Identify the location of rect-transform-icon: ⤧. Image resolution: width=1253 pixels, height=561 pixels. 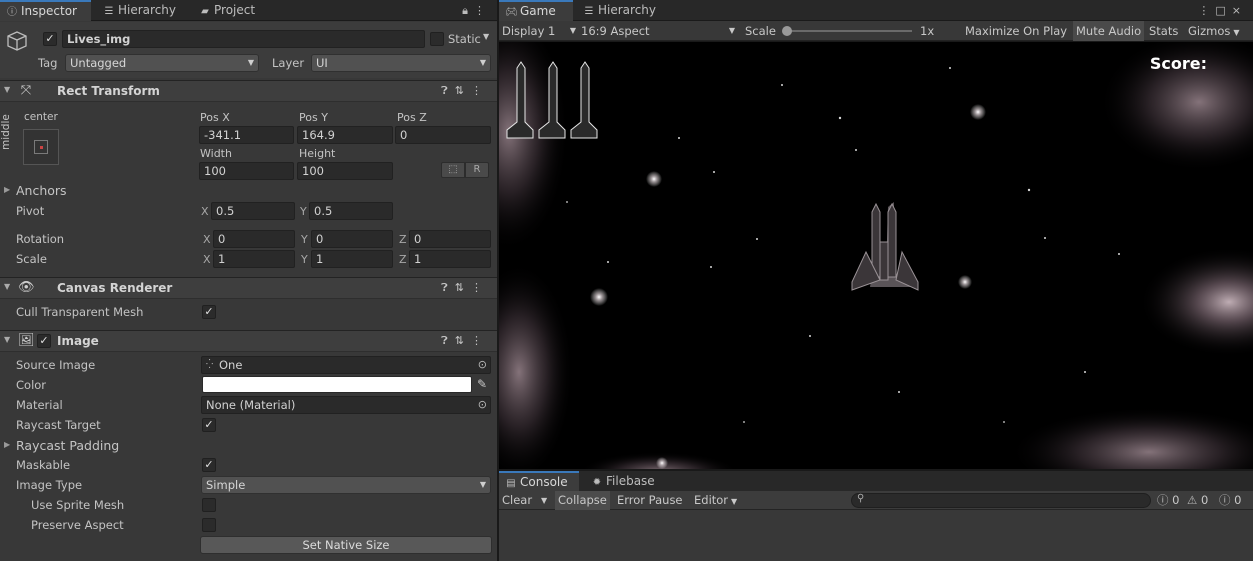
(26, 90).